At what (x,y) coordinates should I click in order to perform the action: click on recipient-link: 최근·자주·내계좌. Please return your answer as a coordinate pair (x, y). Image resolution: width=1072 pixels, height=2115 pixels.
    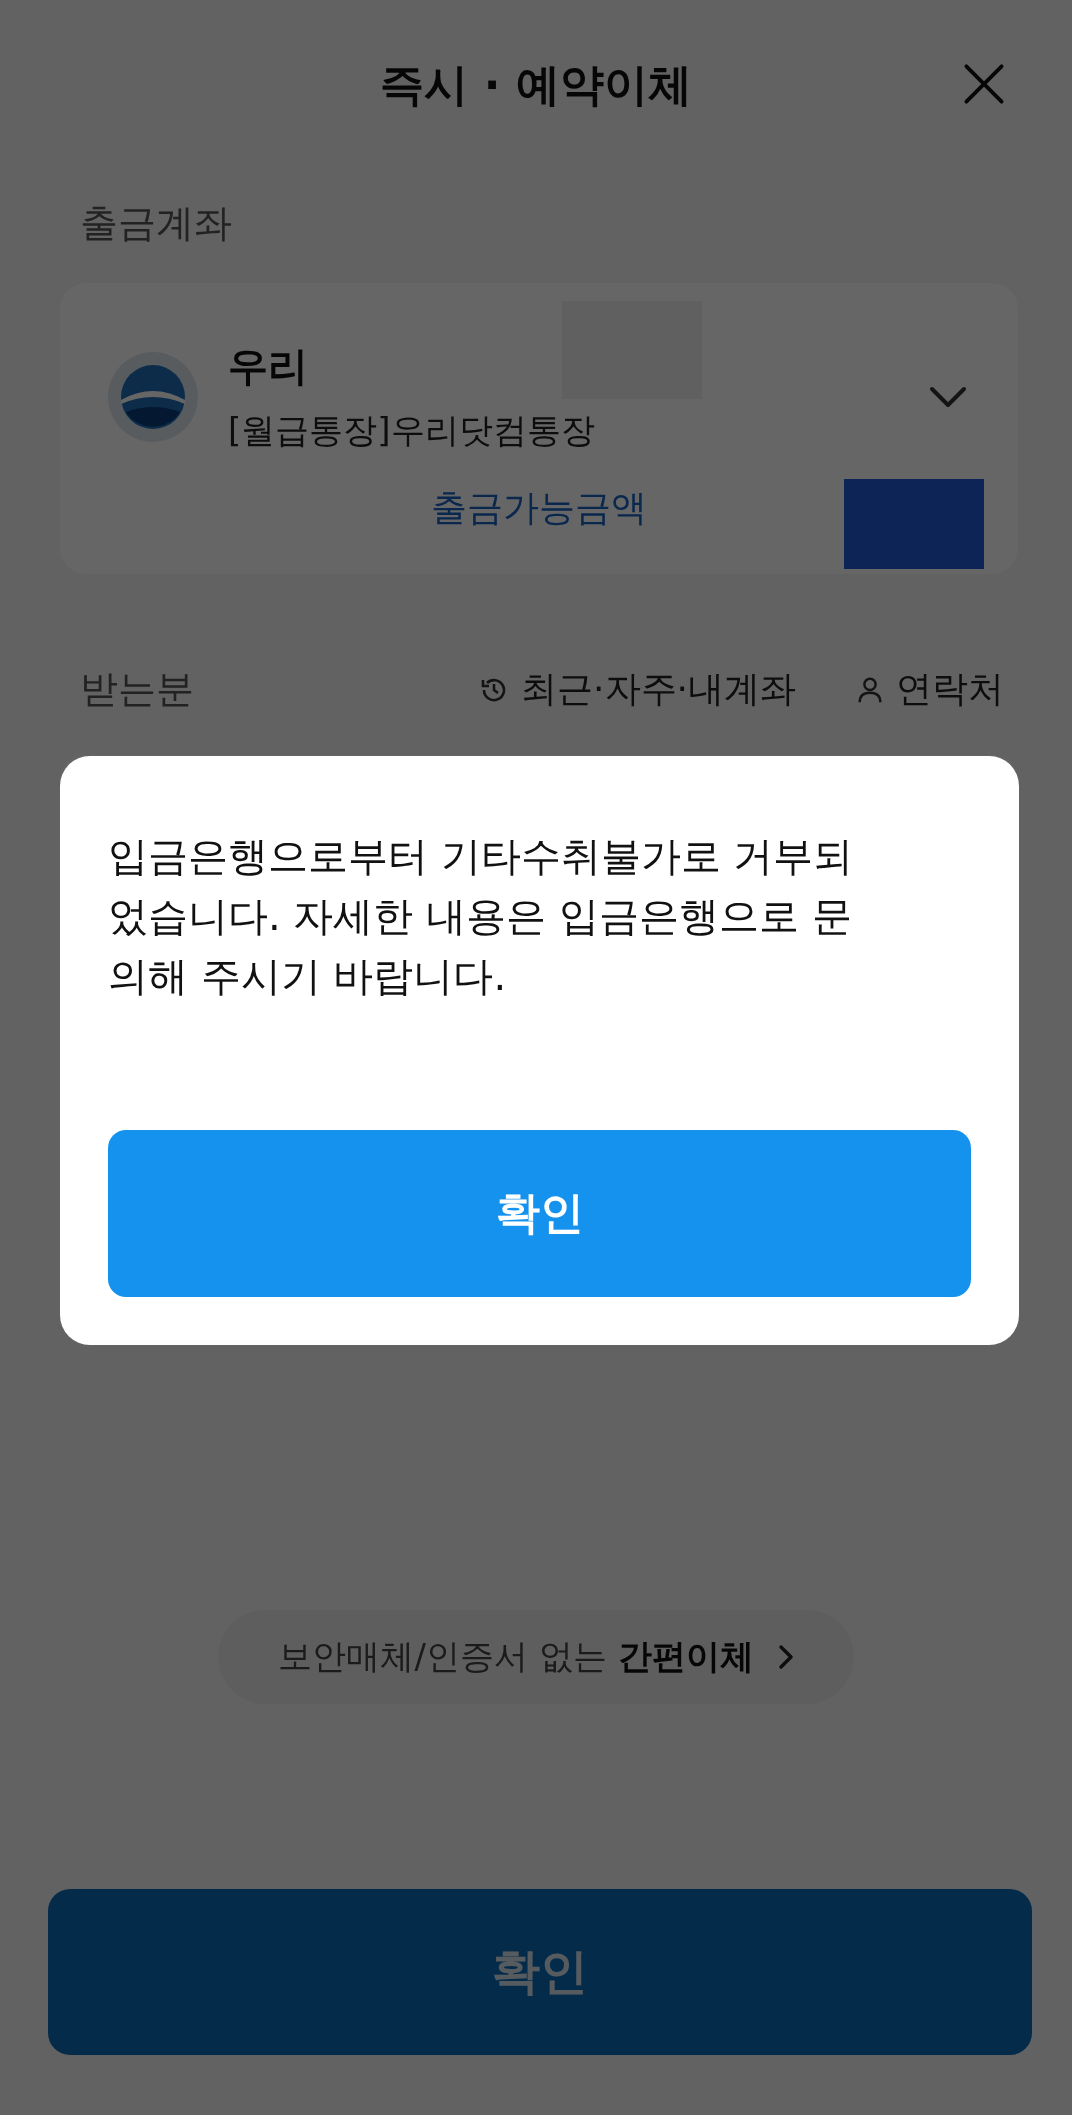
    Looking at the image, I should click on (658, 689).